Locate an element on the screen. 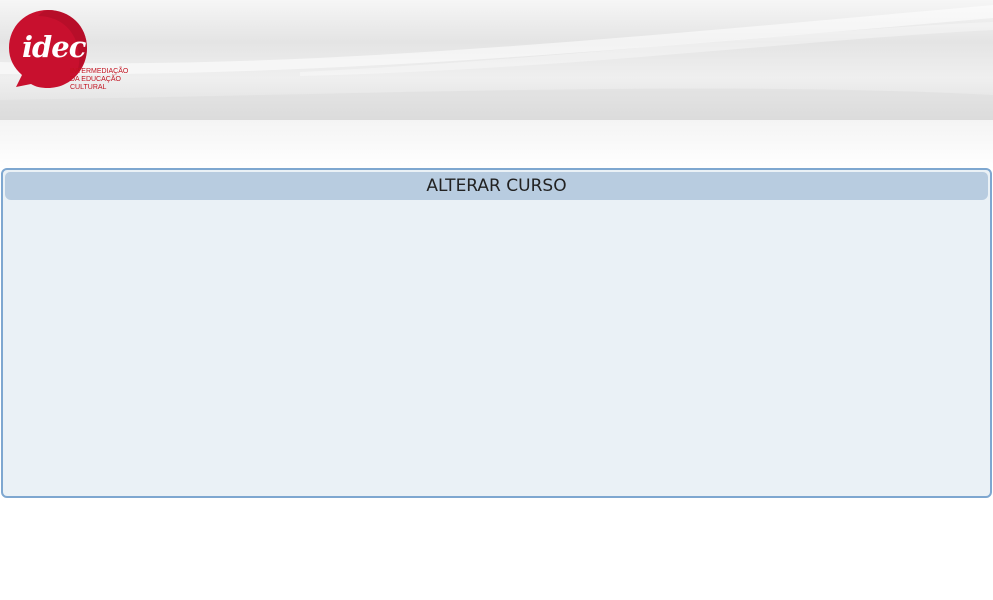  panel-header: ALTERAR CURSO is located at coordinates (496, 186).